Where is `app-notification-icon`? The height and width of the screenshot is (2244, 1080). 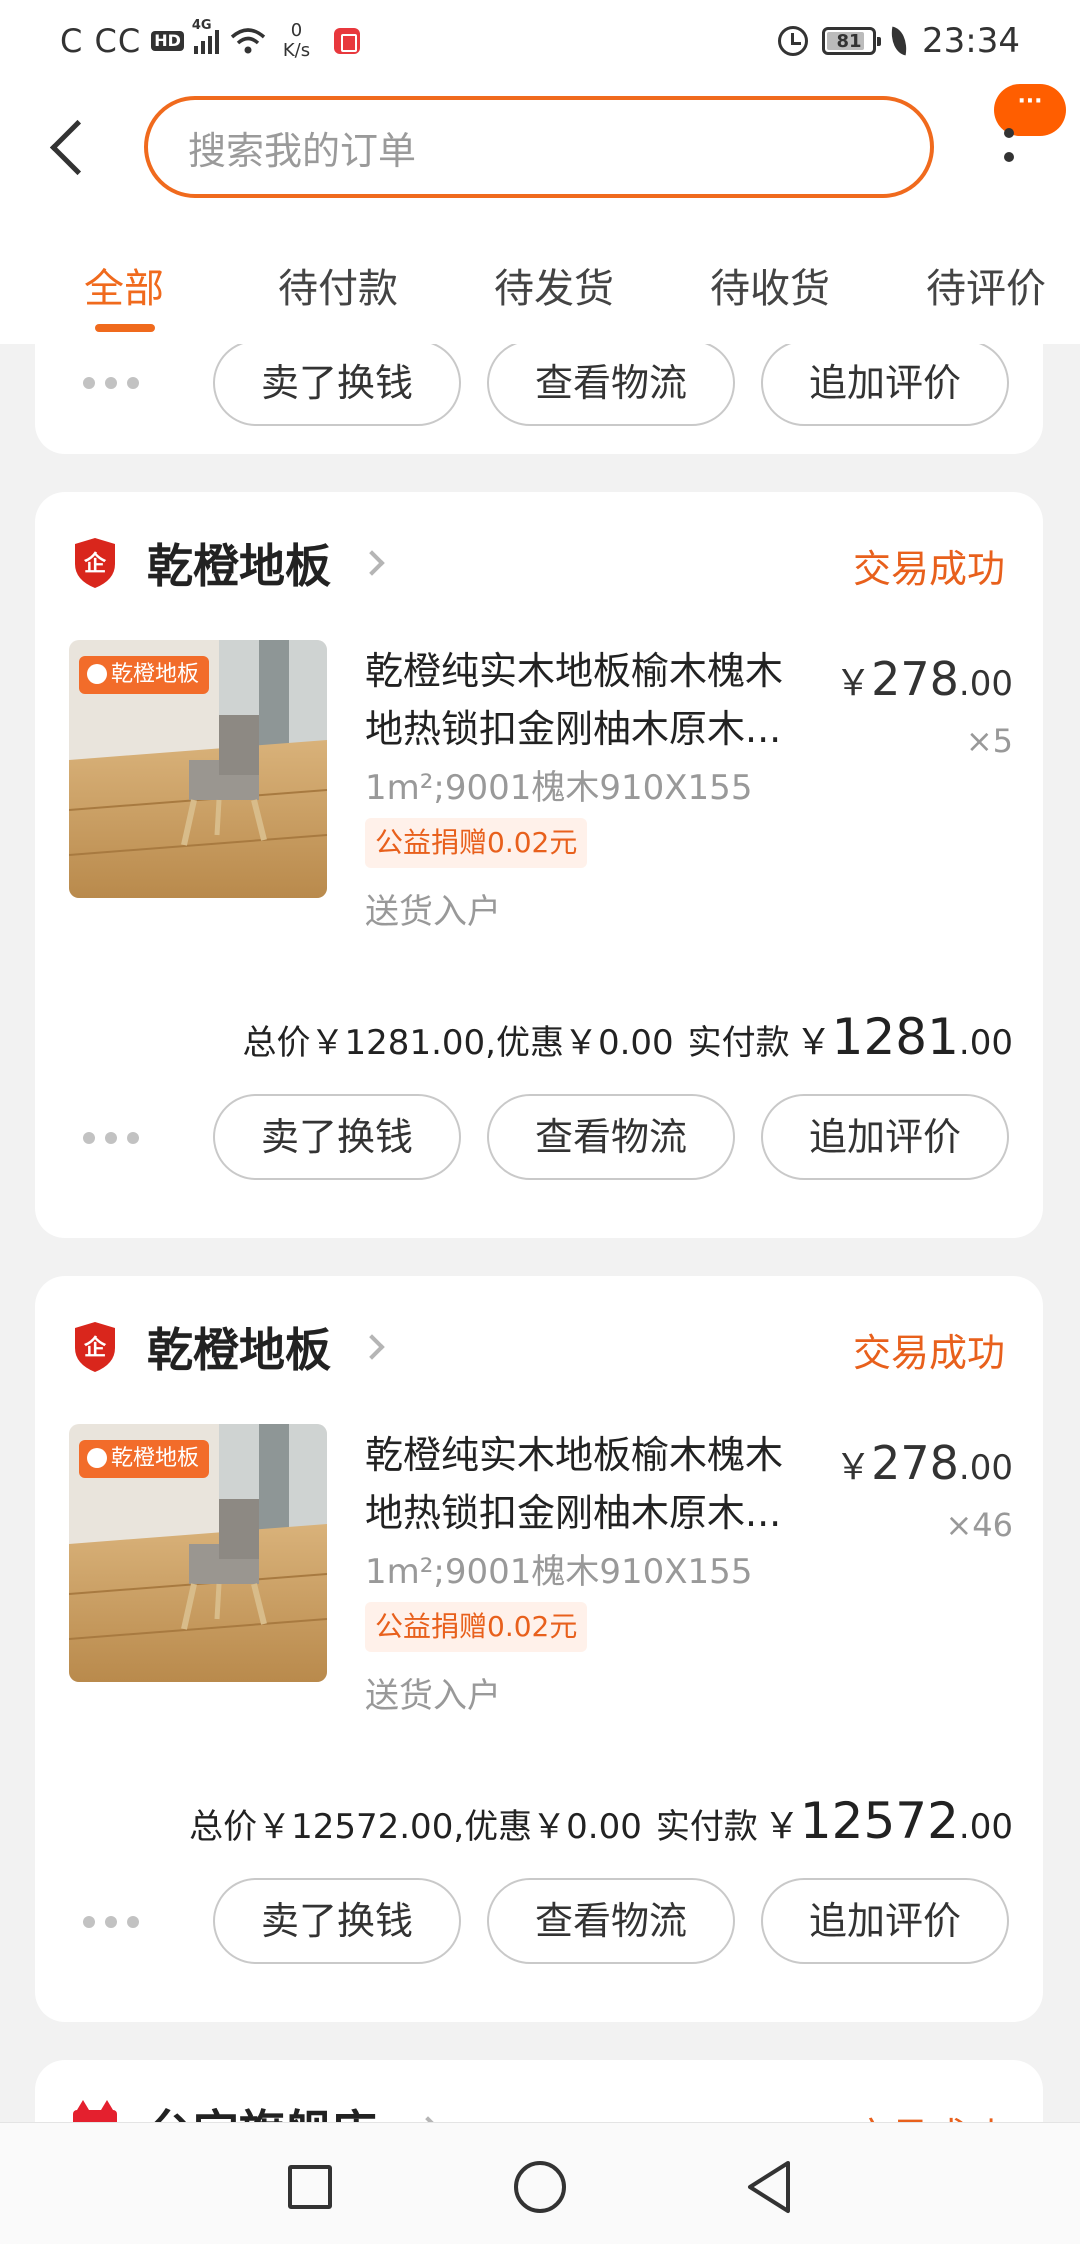
app-notification-icon is located at coordinates (347, 41).